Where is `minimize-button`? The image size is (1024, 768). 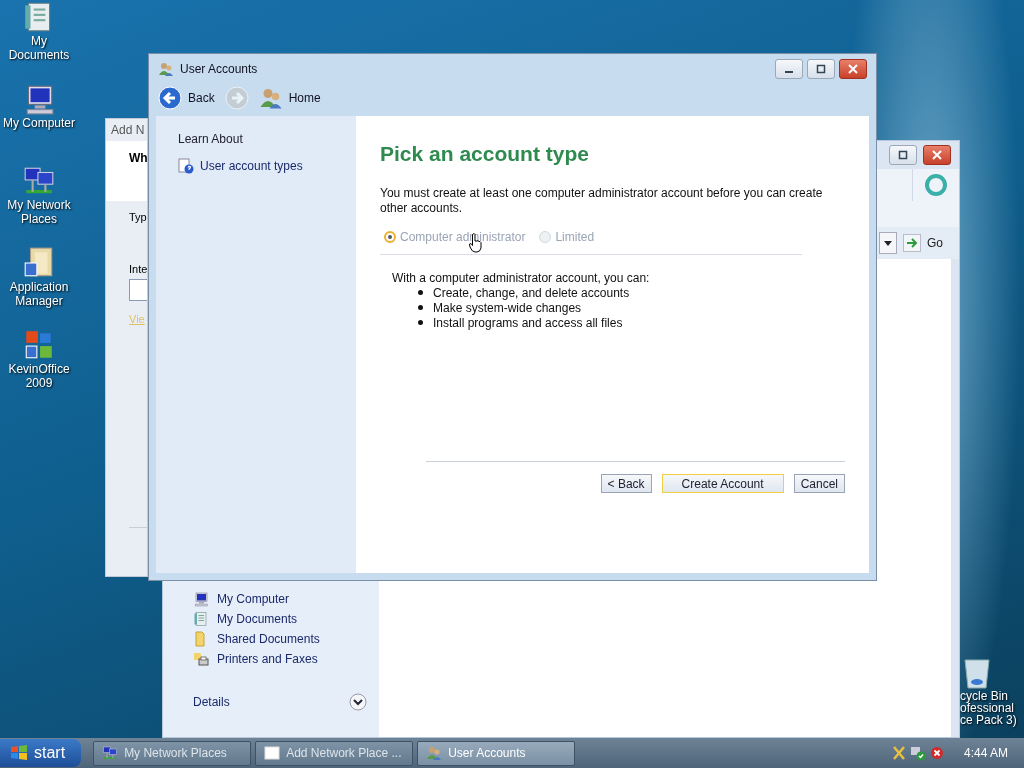 minimize-button is located at coordinates (789, 68).